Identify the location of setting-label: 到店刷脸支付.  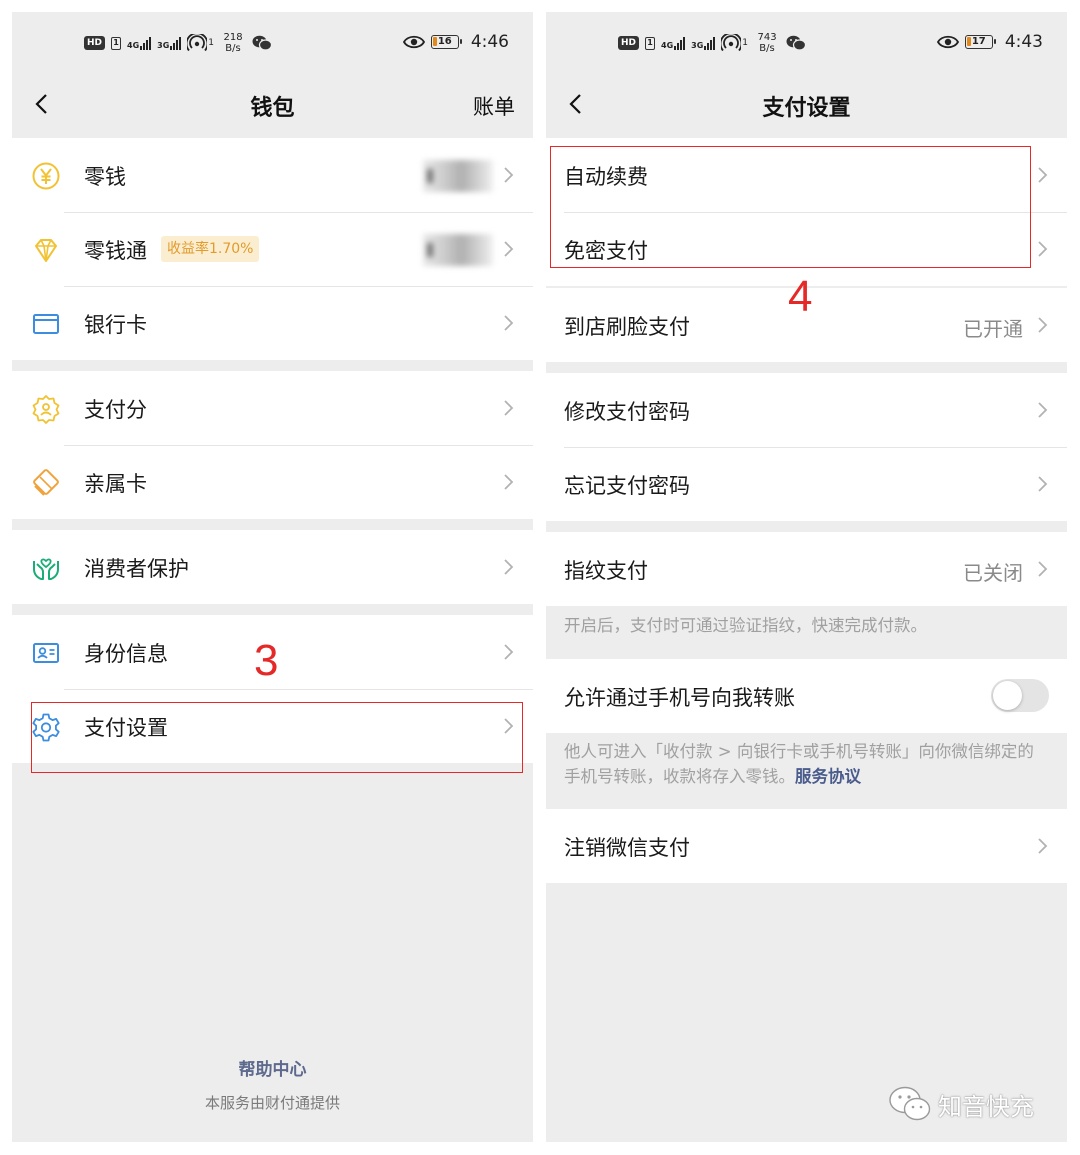
(627, 327).